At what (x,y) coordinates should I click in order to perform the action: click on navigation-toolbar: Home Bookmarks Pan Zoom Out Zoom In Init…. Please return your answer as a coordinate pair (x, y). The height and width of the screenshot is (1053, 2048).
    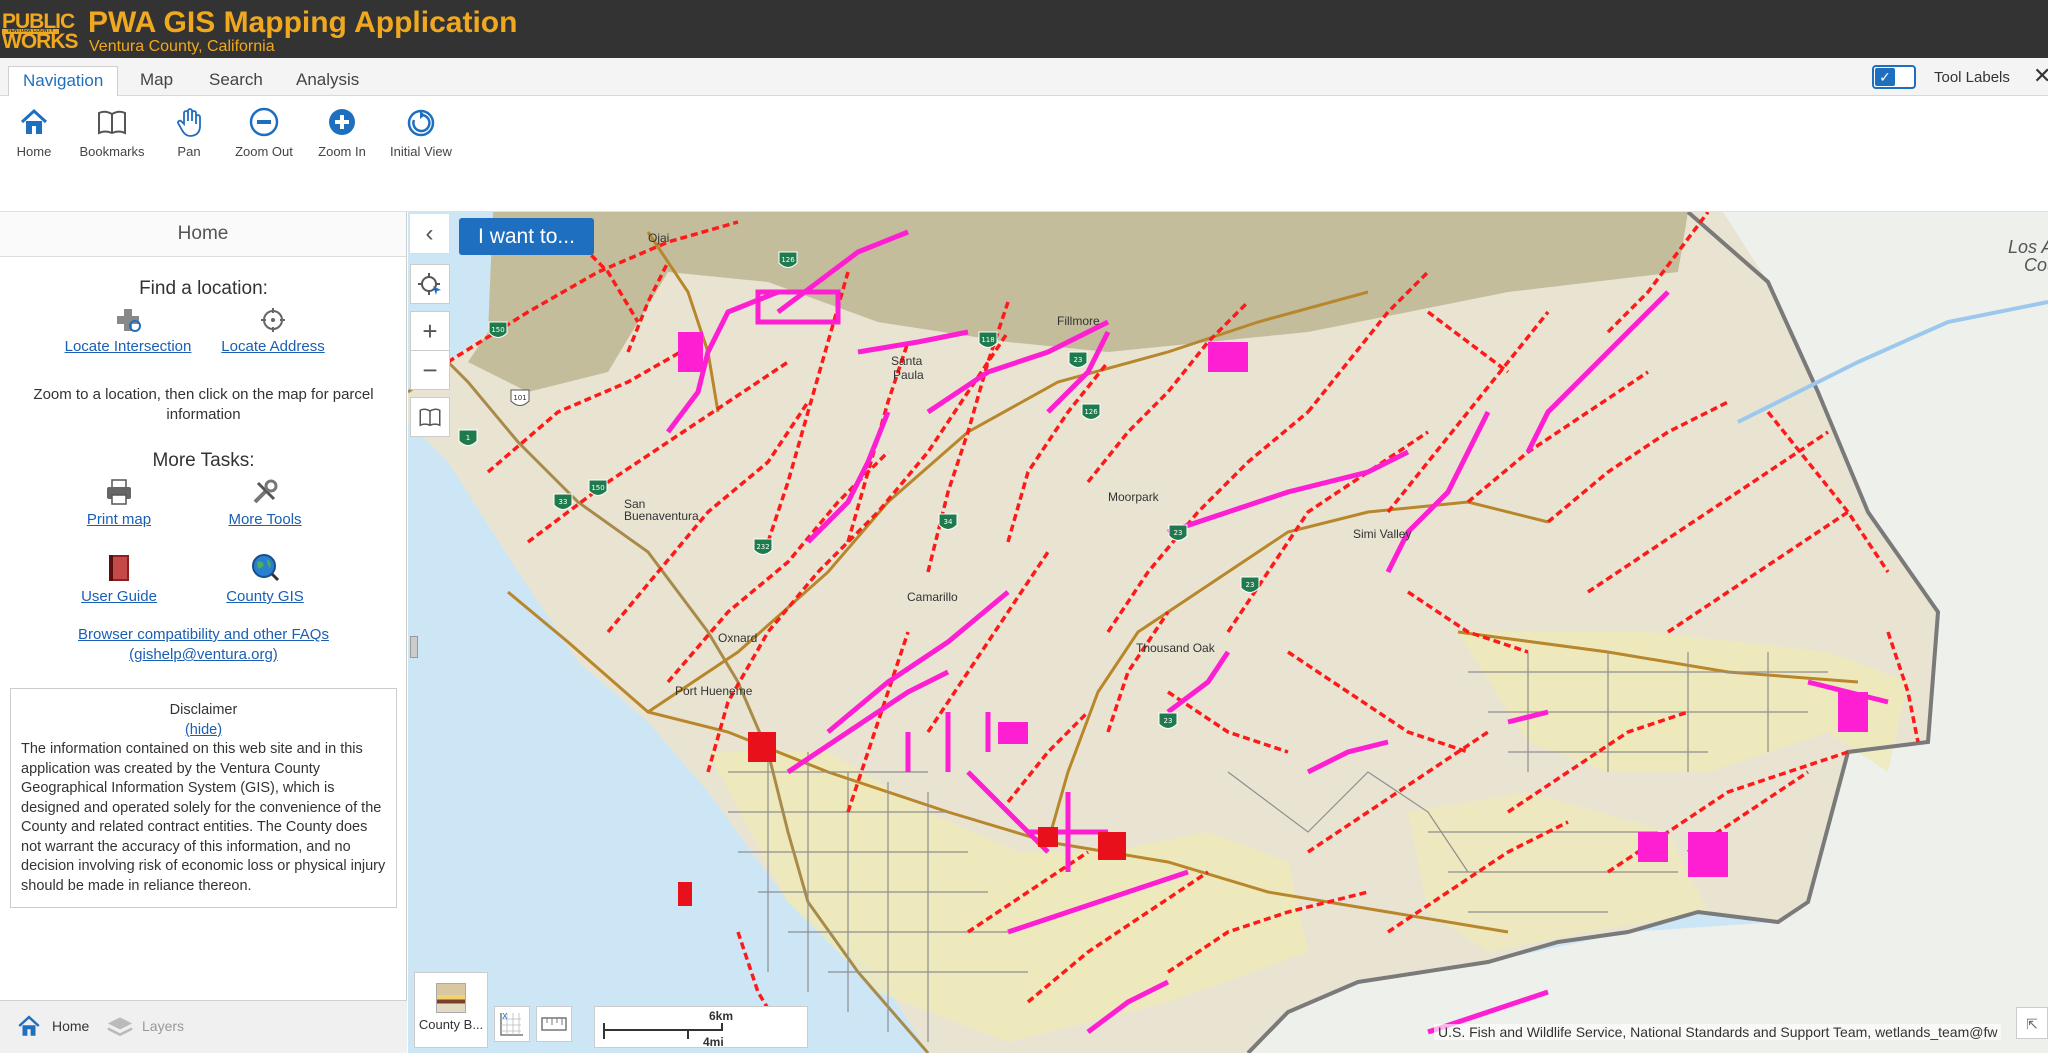
    Looking at the image, I should click on (1024, 154).